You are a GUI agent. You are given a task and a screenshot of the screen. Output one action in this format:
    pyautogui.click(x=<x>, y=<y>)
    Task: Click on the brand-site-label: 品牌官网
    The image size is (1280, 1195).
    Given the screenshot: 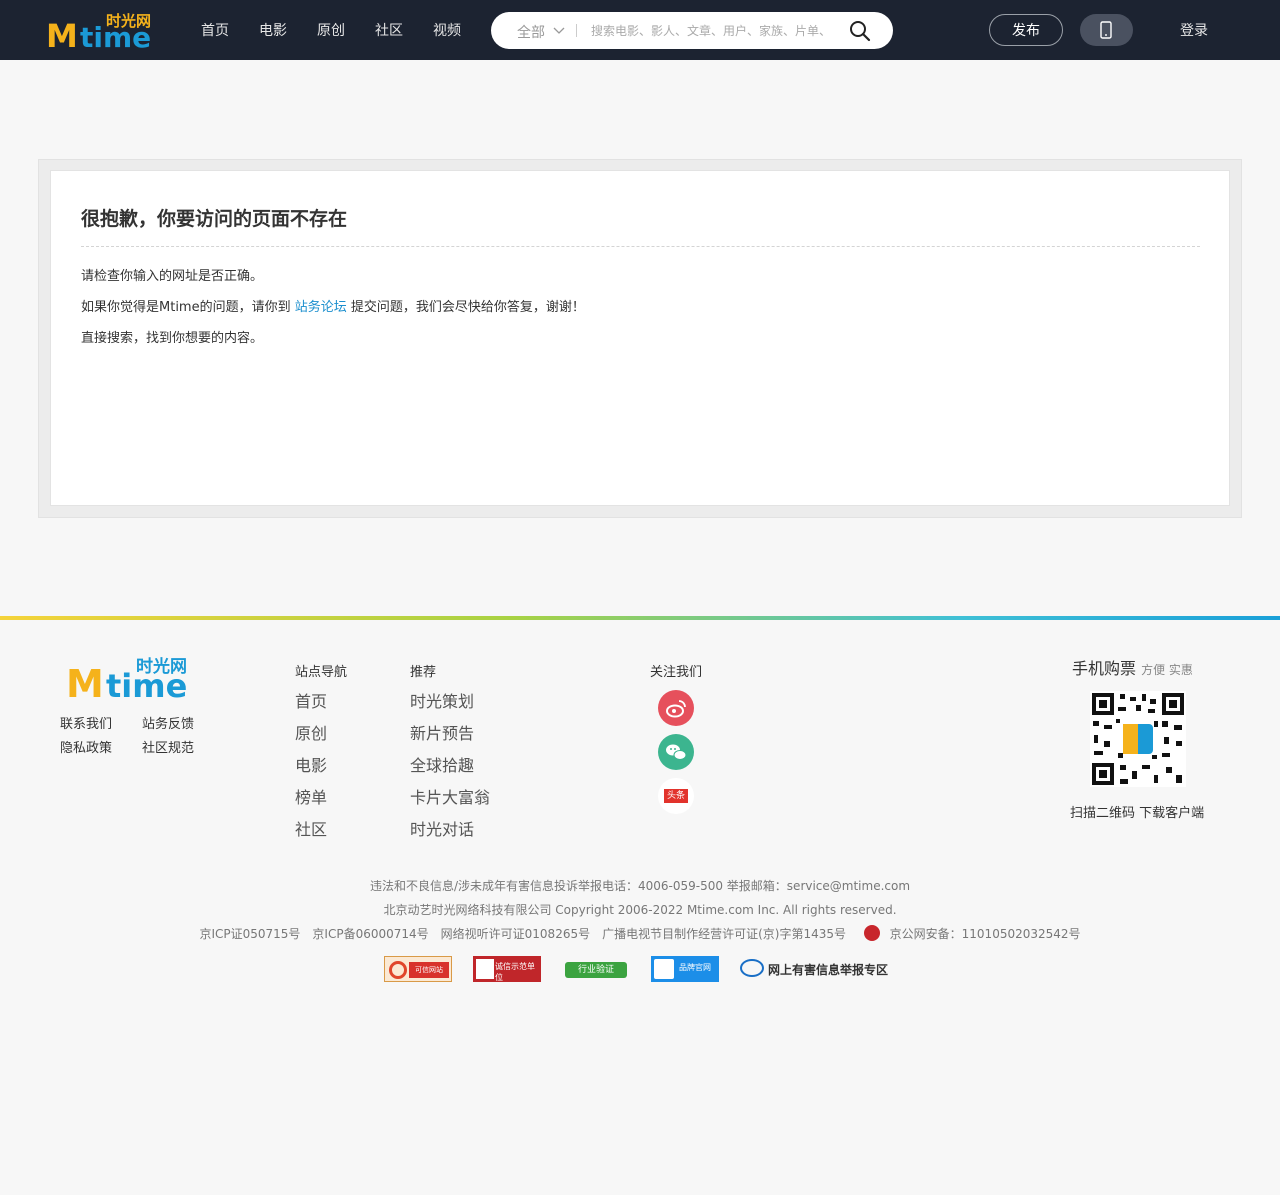 What is the action you would take?
    pyautogui.click(x=695, y=967)
    